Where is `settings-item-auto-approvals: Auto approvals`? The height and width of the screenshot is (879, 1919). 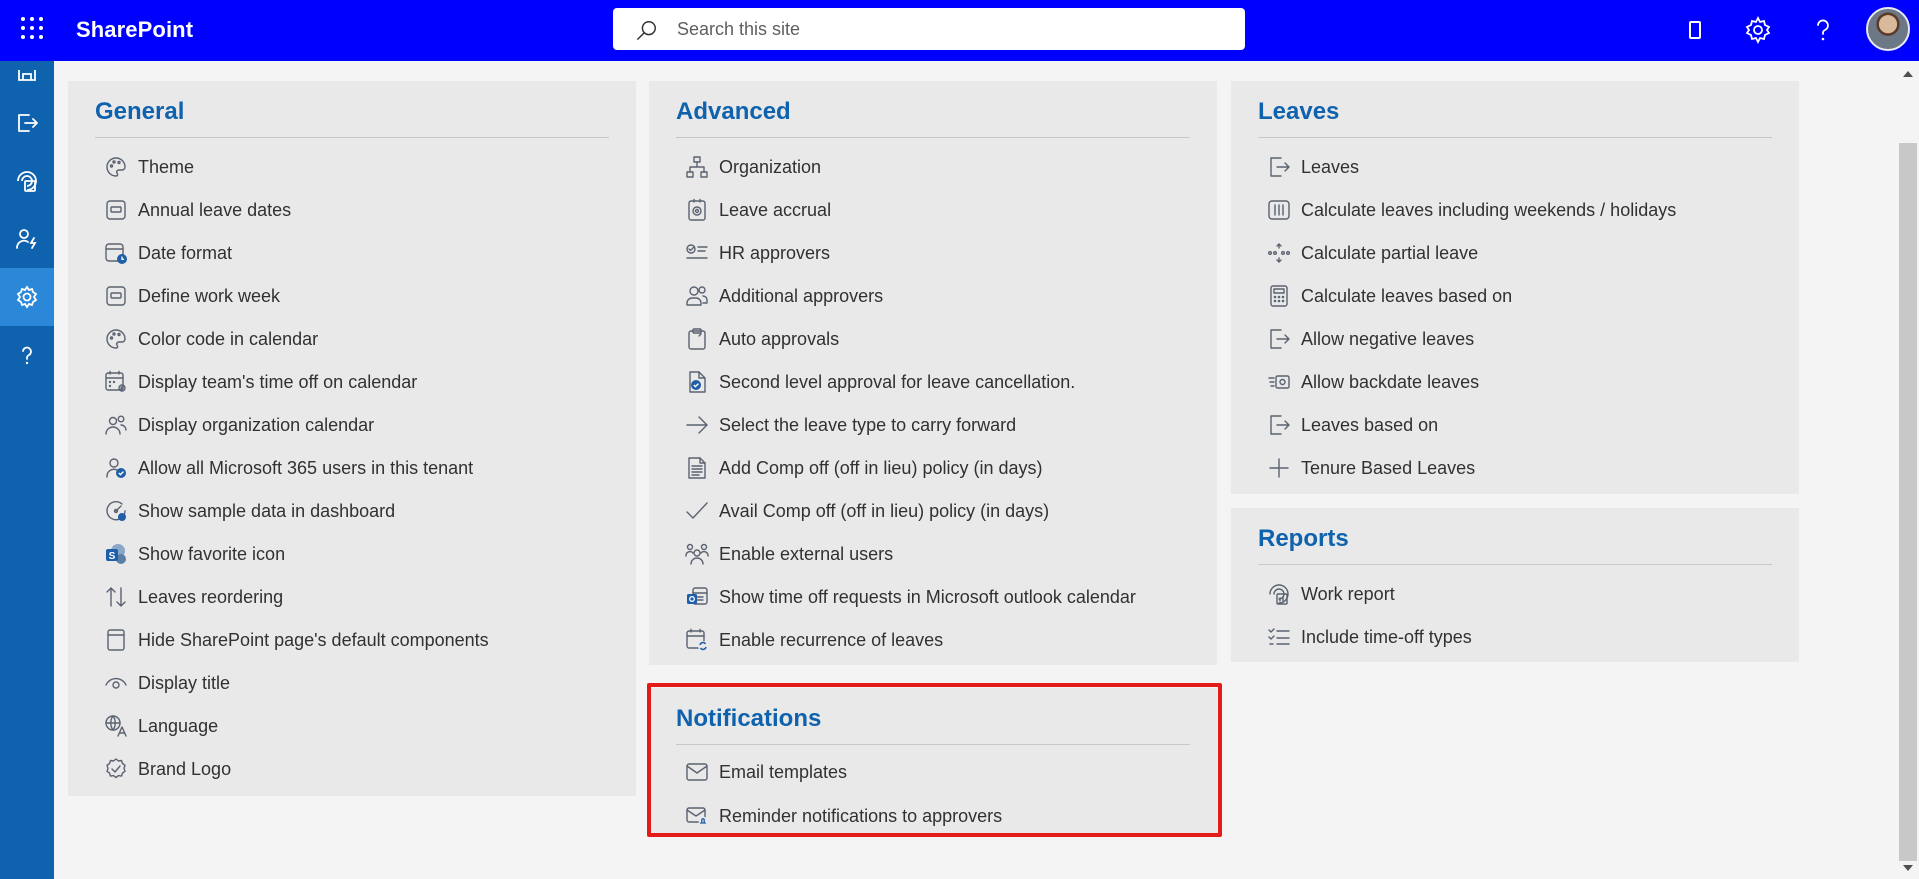
settings-item-auto-approvals: Auto approvals is located at coordinates (762, 339).